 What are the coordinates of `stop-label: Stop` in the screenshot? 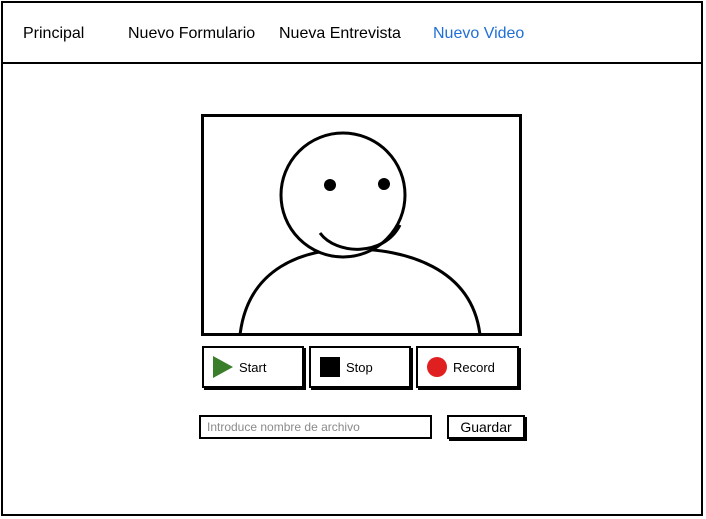 It's located at (359, 367).